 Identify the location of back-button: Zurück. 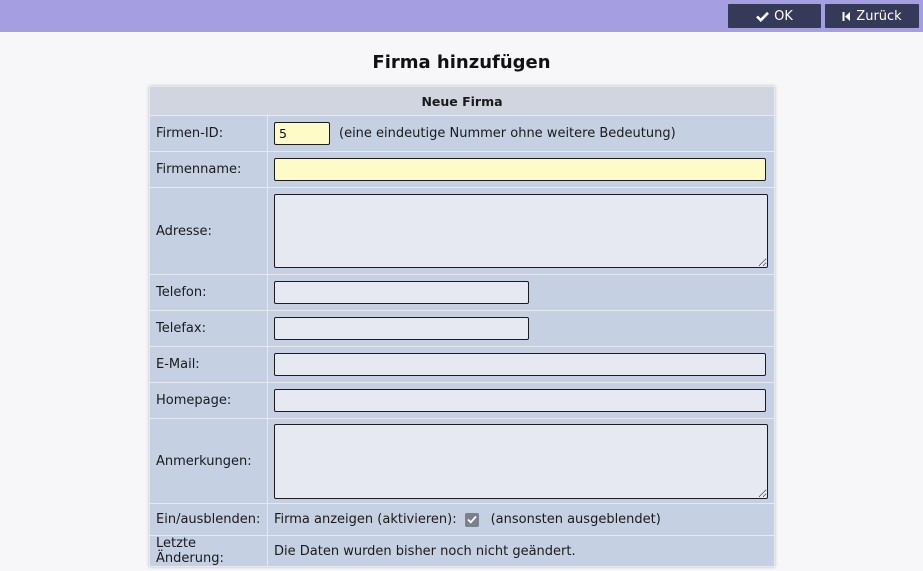
(872, 16).